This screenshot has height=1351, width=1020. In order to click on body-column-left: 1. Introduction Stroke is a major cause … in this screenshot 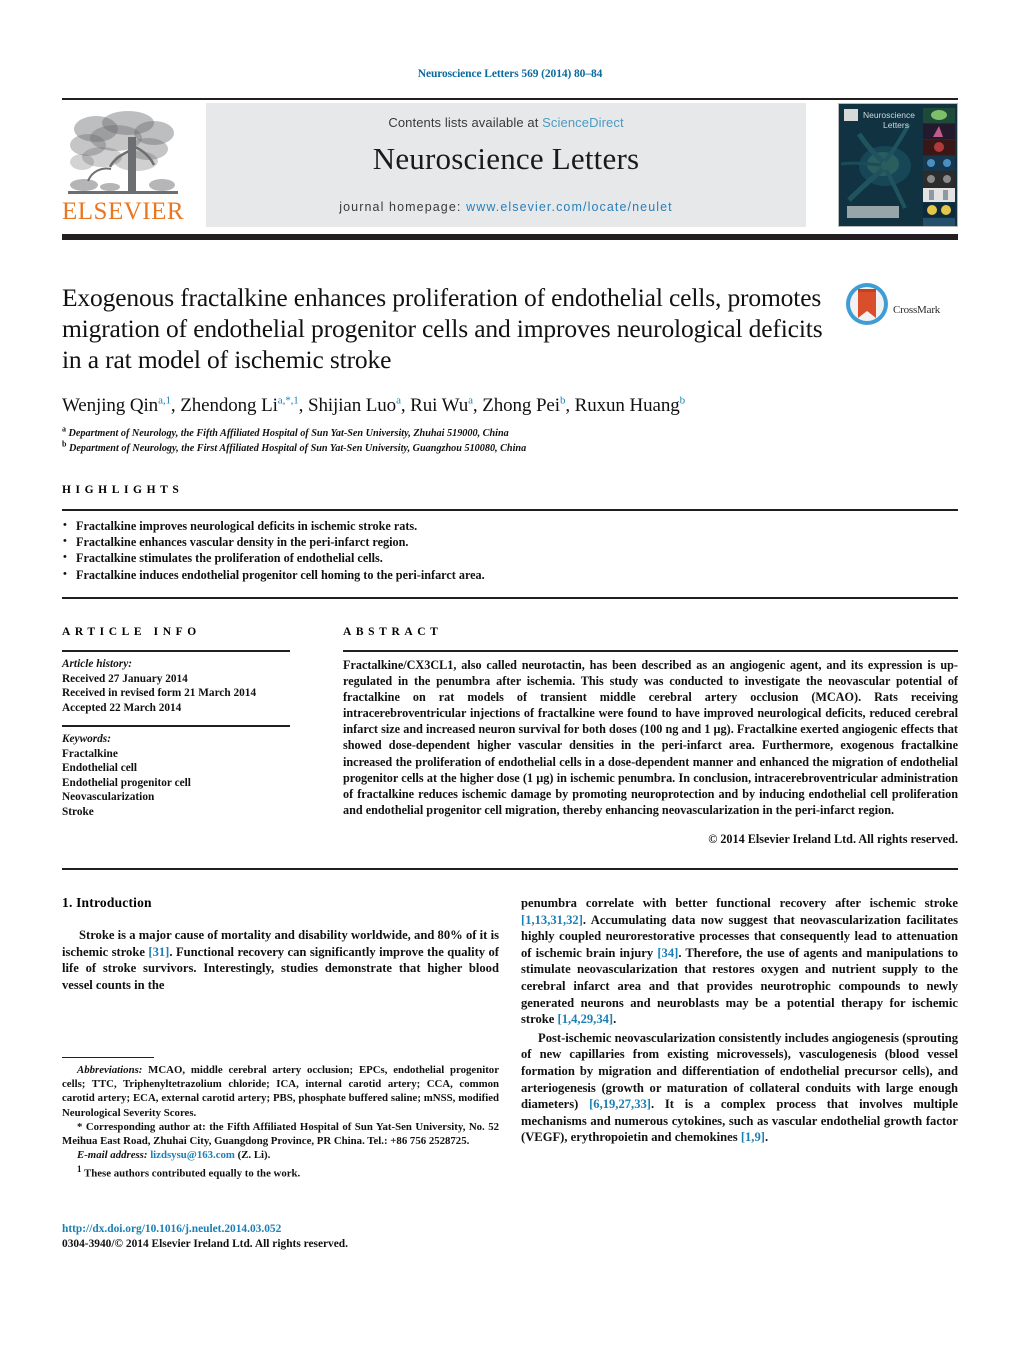, I will do `click(280, 944)`.